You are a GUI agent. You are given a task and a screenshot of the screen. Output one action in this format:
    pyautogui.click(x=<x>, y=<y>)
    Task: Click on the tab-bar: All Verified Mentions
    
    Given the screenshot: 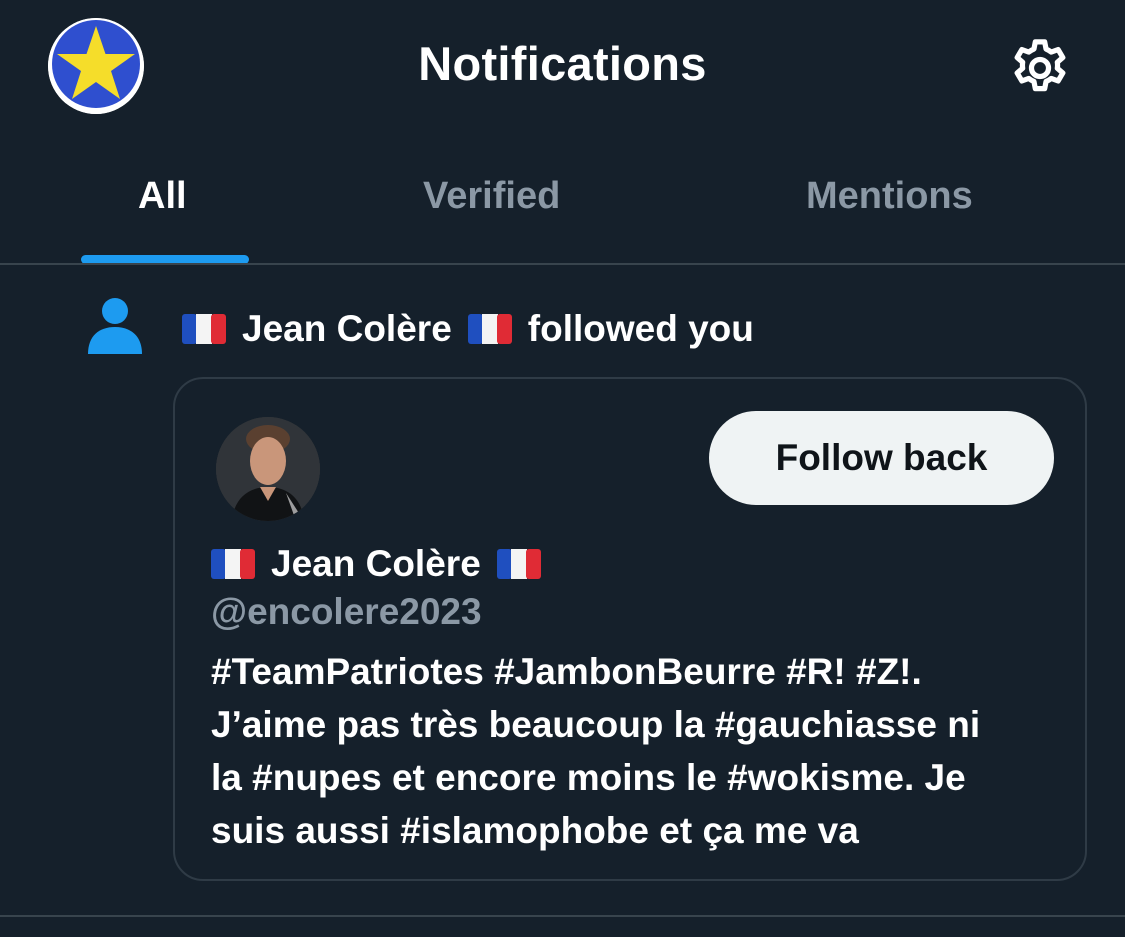 What is the action you would take?
    pyautogui.click(x=562, y=200)
    